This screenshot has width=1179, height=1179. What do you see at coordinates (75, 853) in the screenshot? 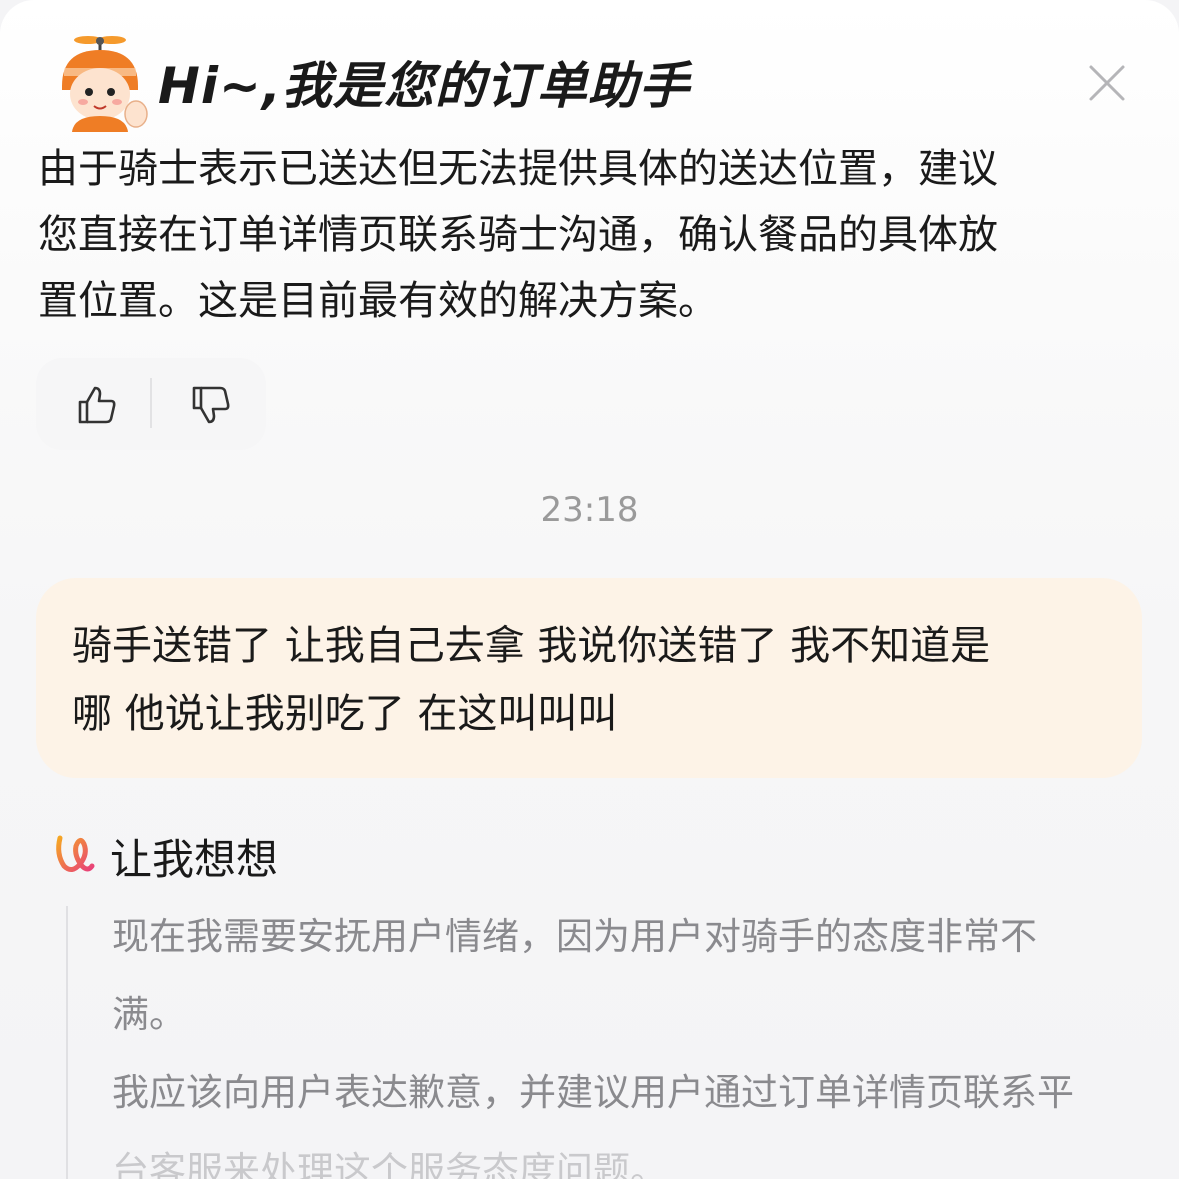
I see `thinking-icon` at bounding box center [75, 853].